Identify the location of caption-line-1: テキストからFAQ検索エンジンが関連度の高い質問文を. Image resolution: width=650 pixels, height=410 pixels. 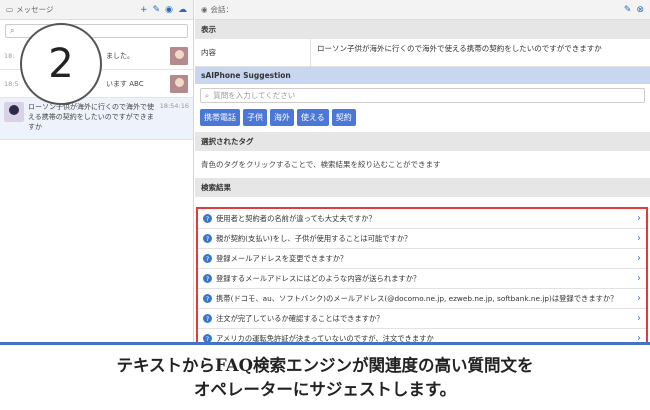
(325, 365).